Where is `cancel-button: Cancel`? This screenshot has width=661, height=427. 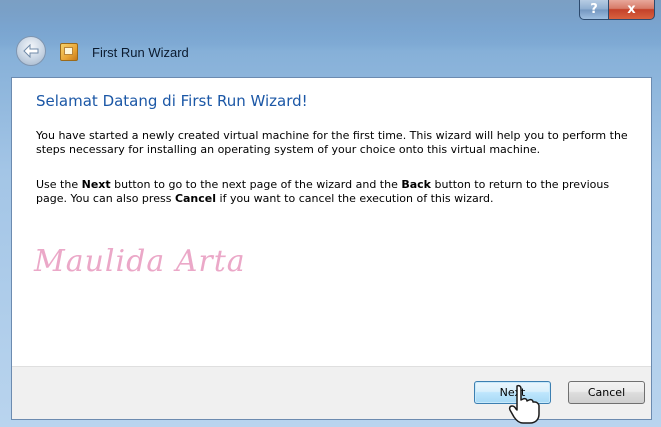
cancel-button: Cancel is located at coordinates (606, 392).